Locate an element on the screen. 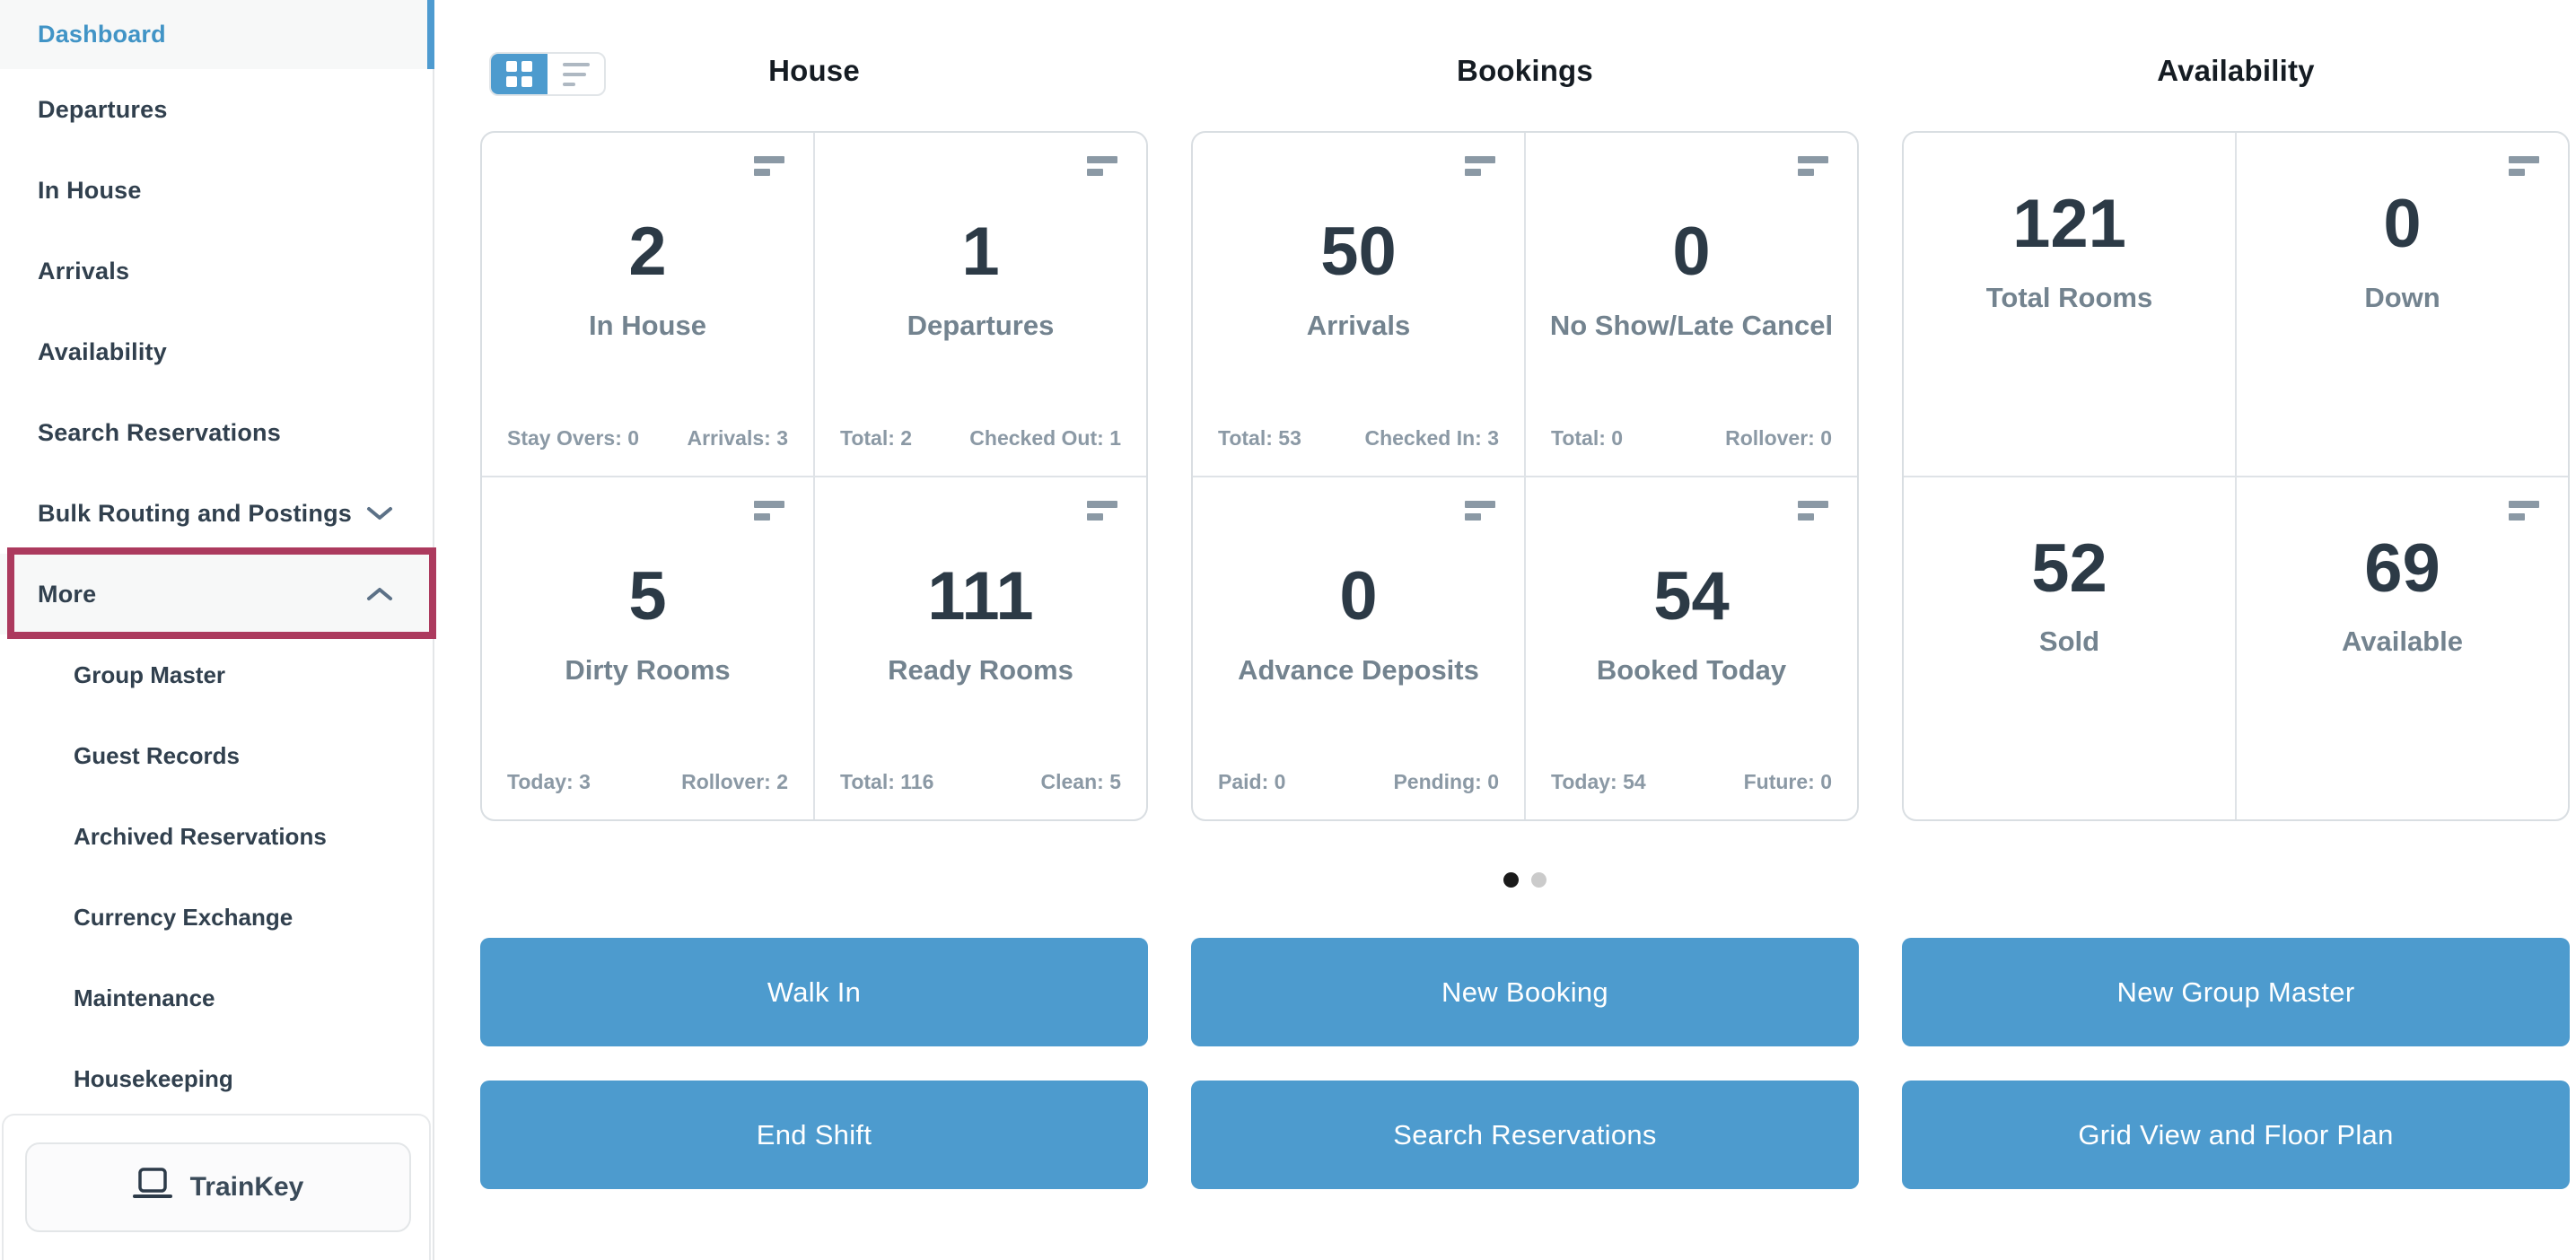  card-label: Total Rooms is located at coordinates (2069, 297).